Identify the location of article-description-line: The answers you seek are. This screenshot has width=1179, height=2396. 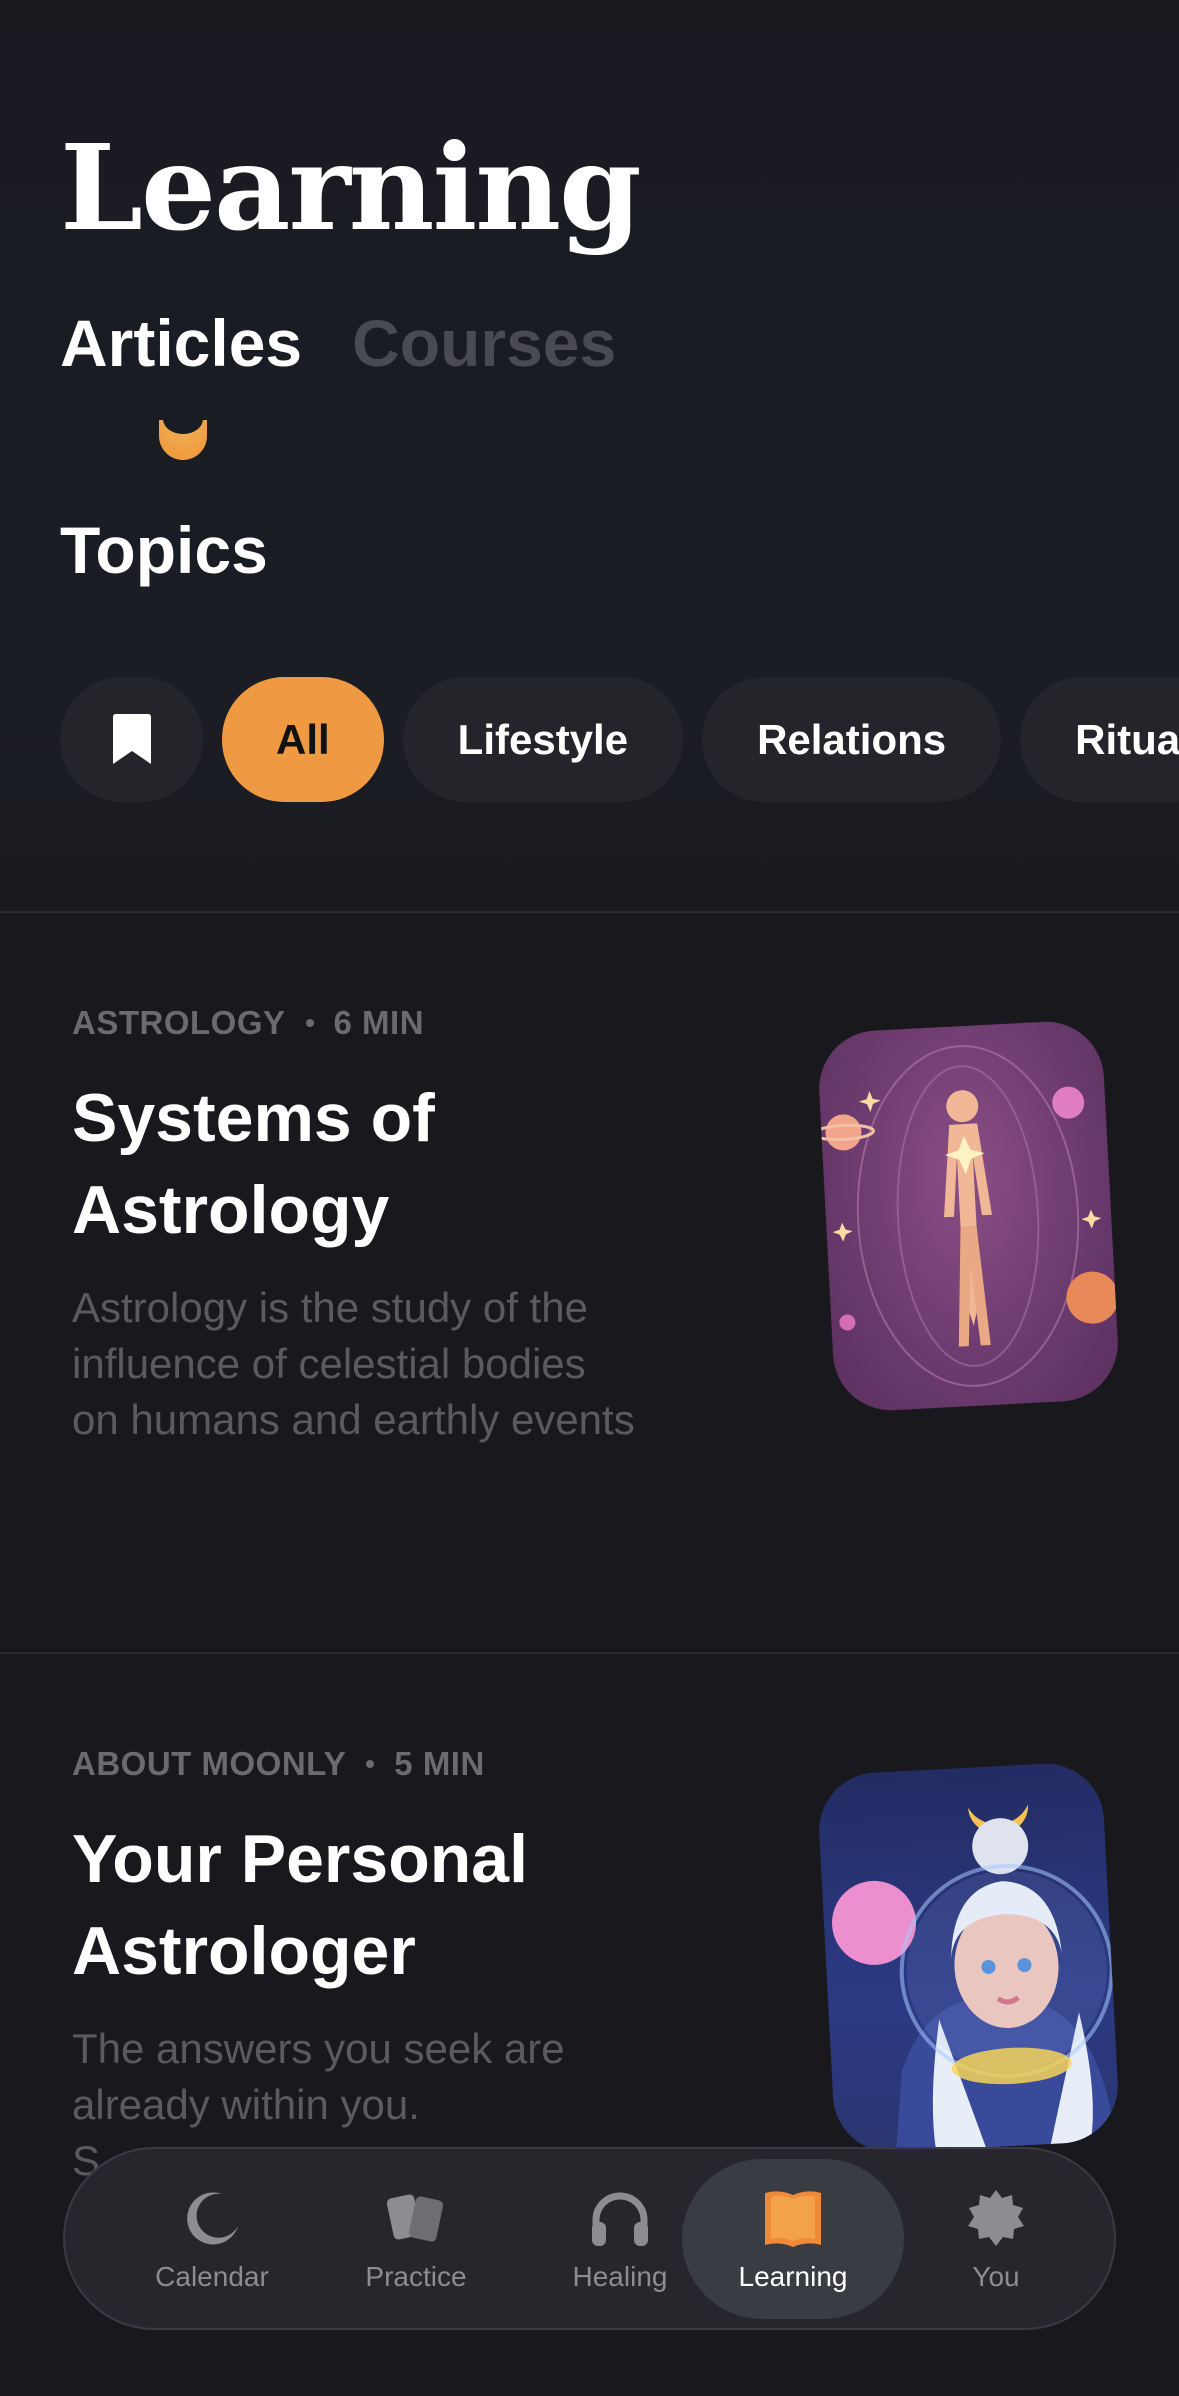
(318, 2048).